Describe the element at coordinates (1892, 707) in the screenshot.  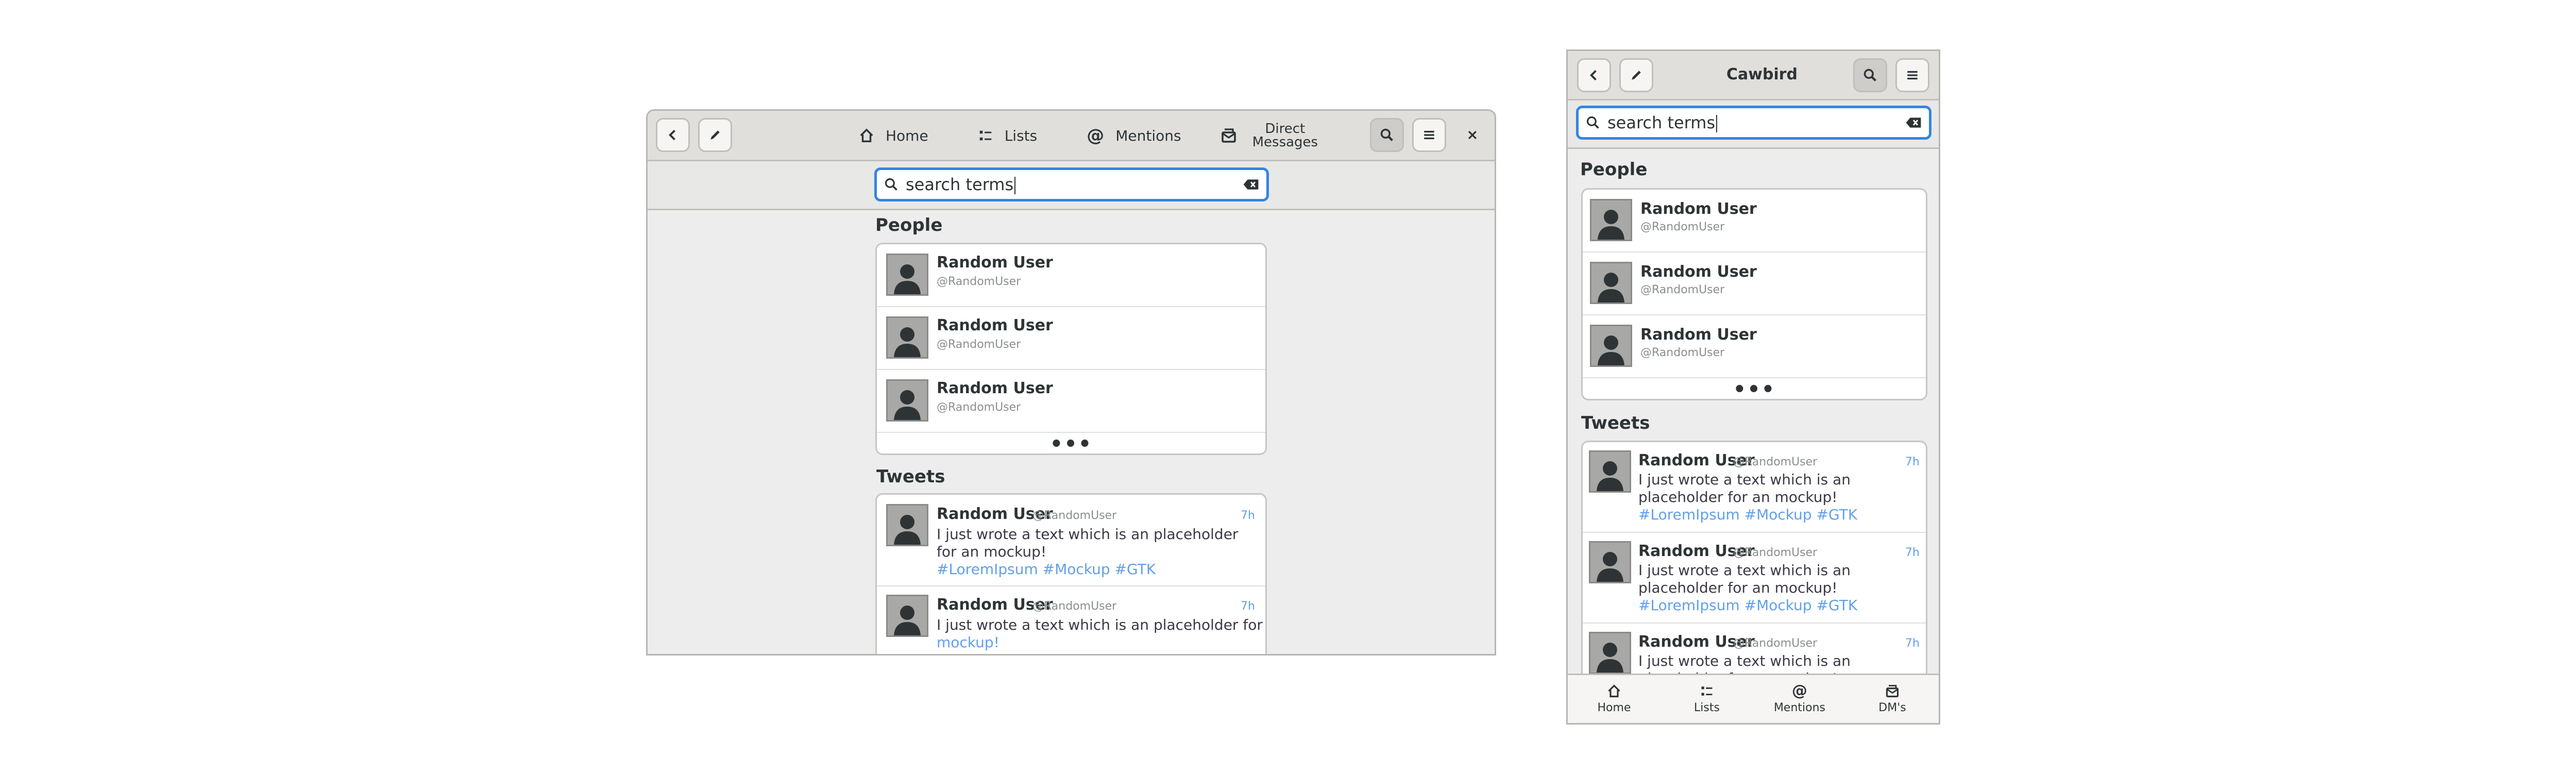
I see `tab-direct-messages-label: DM's` at that location.